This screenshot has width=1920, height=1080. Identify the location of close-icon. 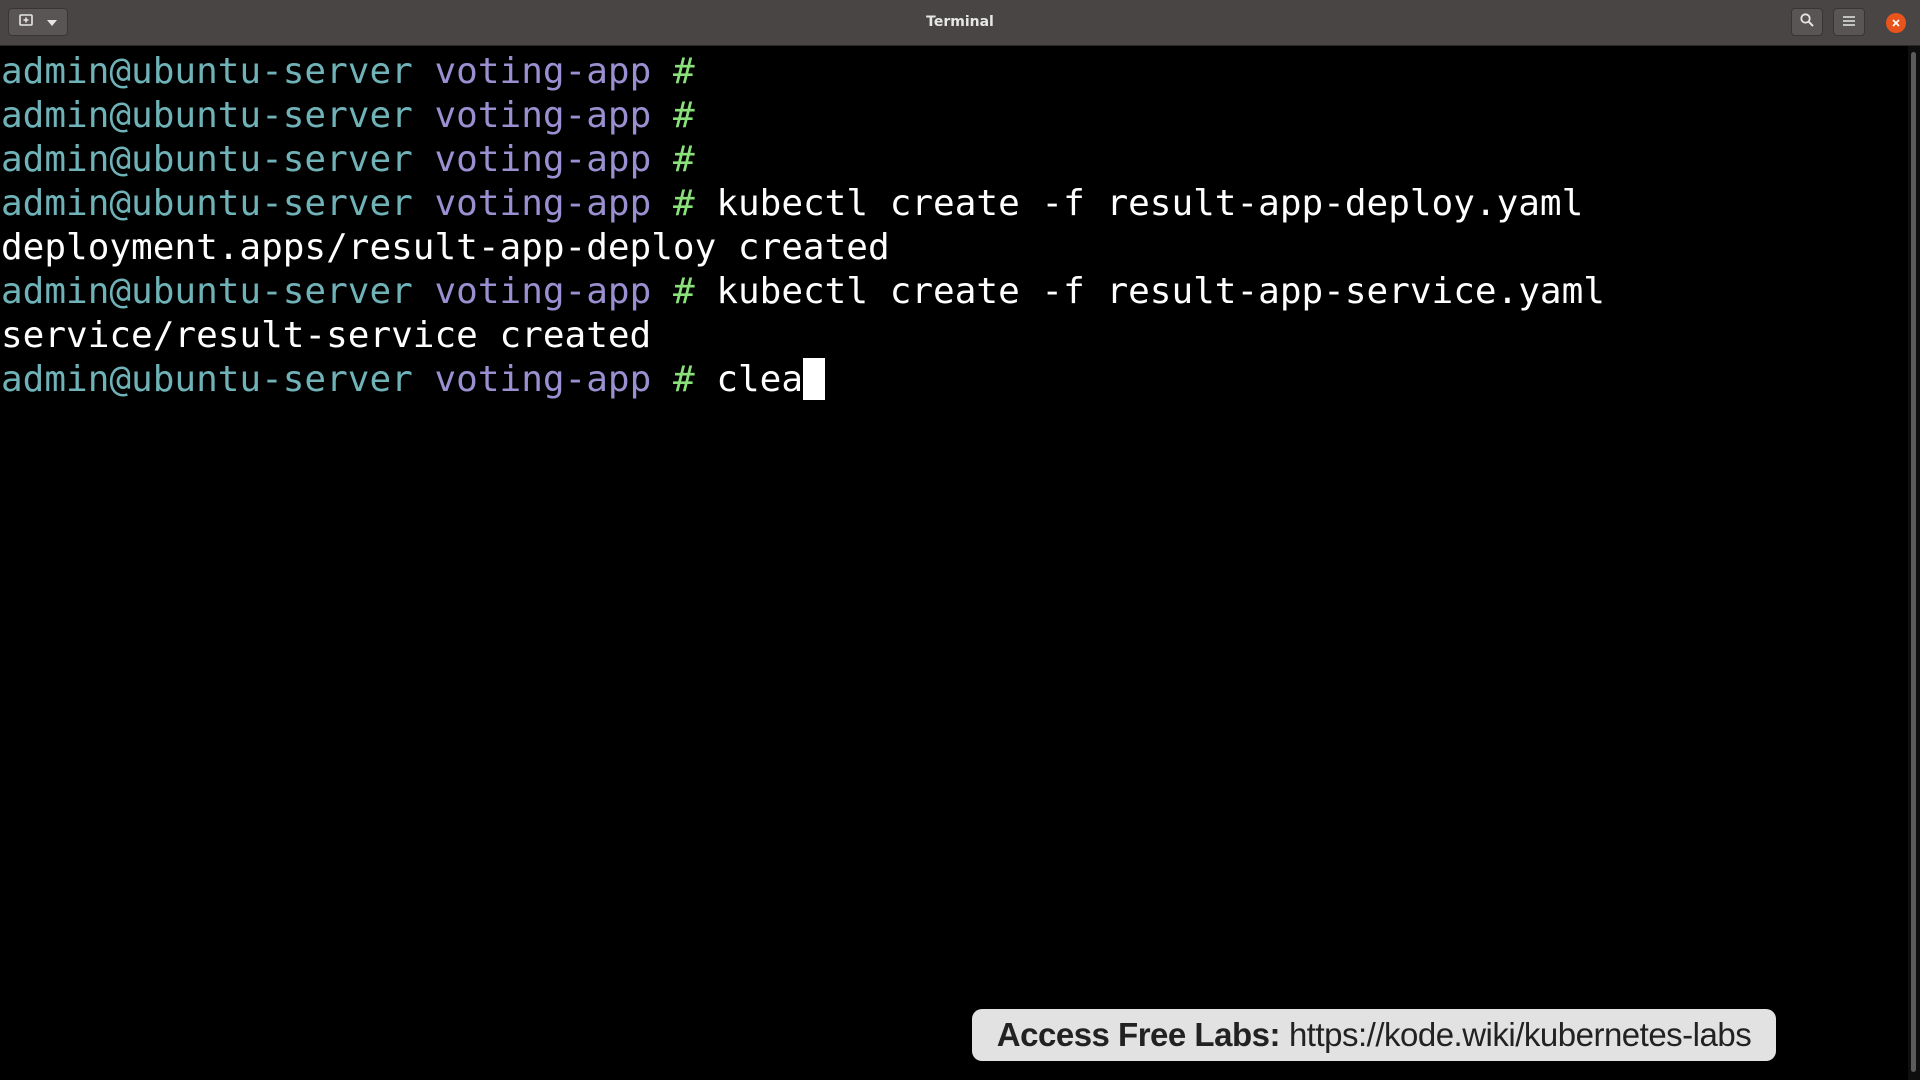
(1896, 23).